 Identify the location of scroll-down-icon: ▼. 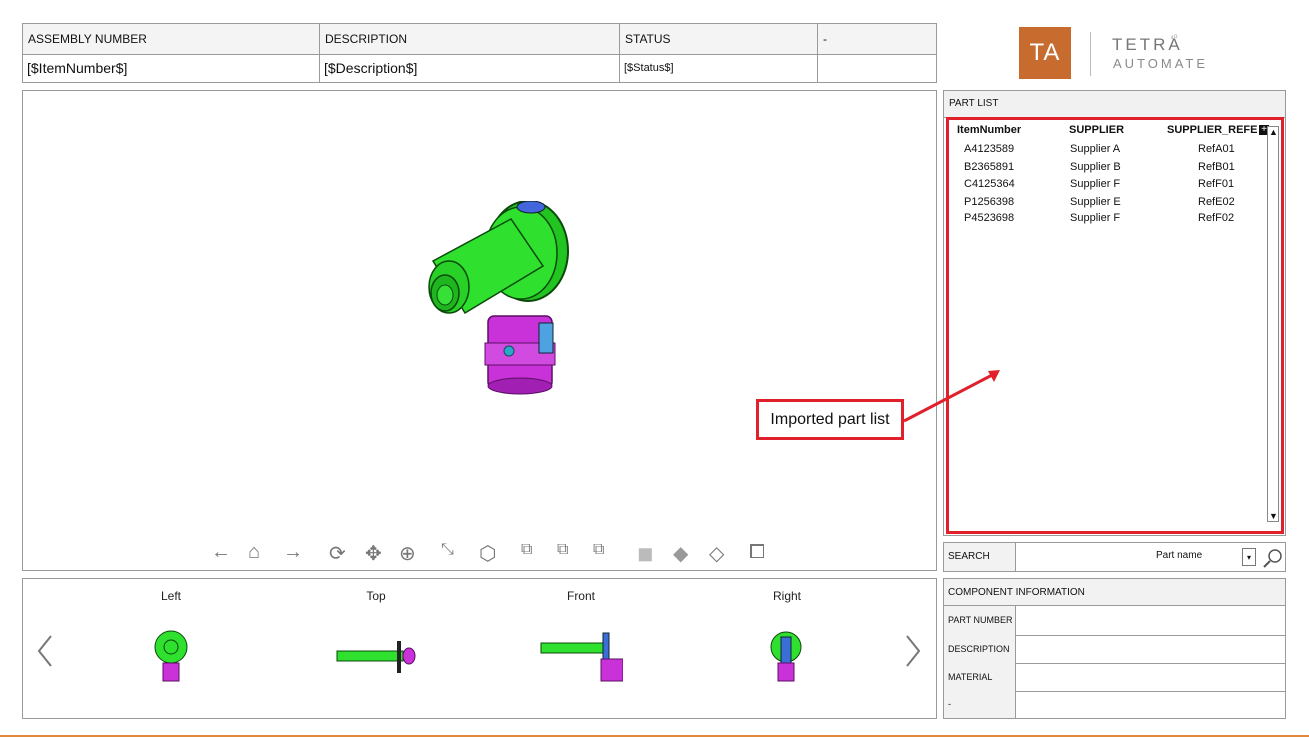
(1273, 516).